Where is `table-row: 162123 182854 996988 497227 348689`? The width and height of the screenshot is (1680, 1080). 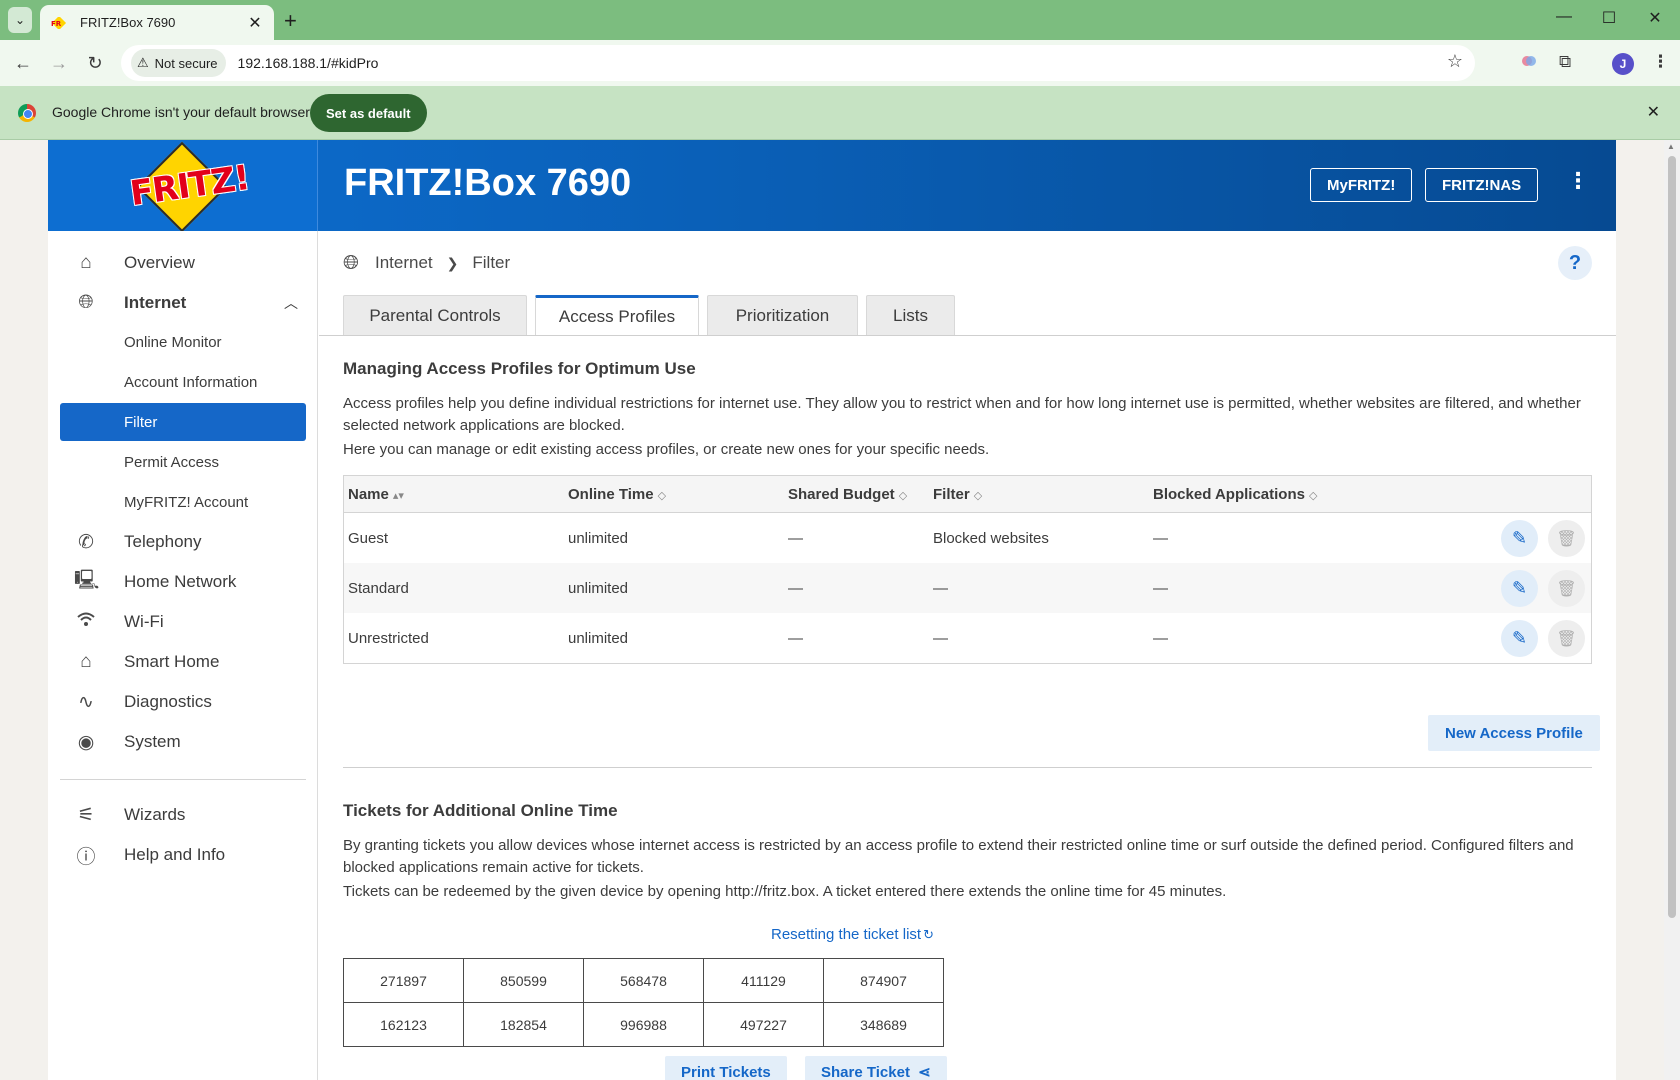 table-row: 162123 182854 996988 497227 348689 is located at coordinates (643, 1024).